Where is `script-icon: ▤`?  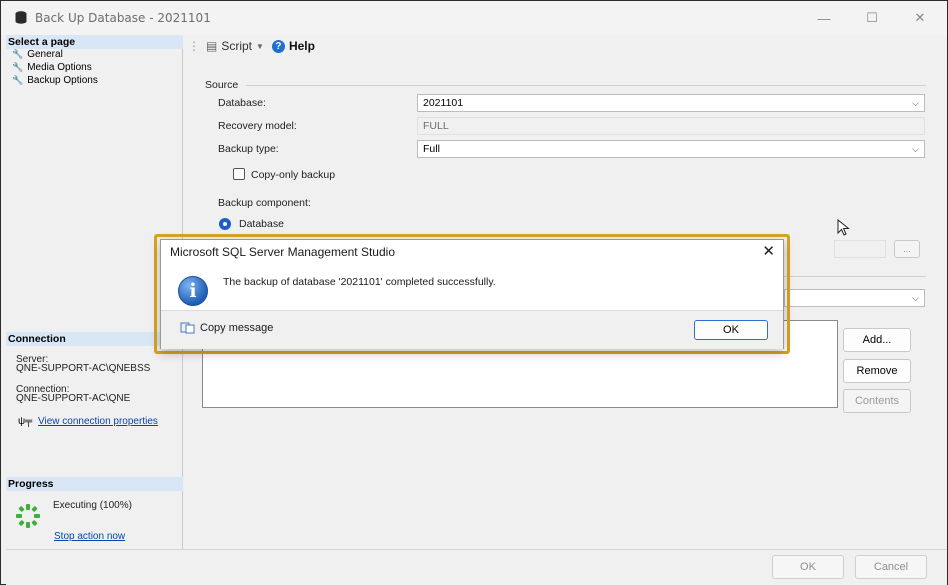 script-icon: ▤ is located at coordinates (212, 46).